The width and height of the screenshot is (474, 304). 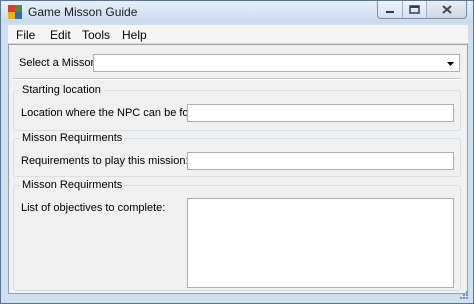 I want to click on title-bar: Game Misson Guide, so click(x=237, y=12).